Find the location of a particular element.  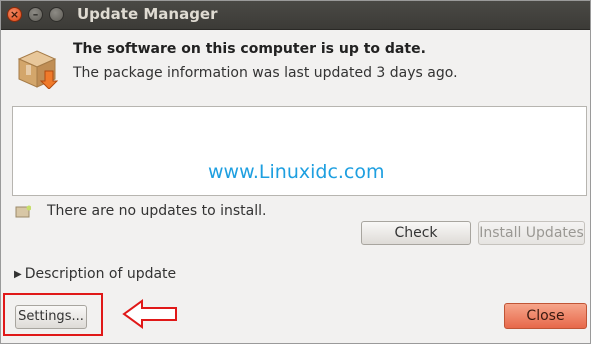

expander-triangle-icon: ▶ is located at coordinates (18, 274).